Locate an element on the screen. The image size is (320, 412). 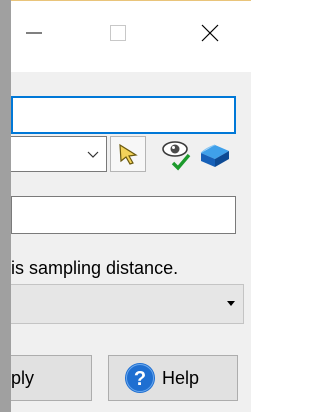
pick-tool-button is located at coordinates (128, 154).